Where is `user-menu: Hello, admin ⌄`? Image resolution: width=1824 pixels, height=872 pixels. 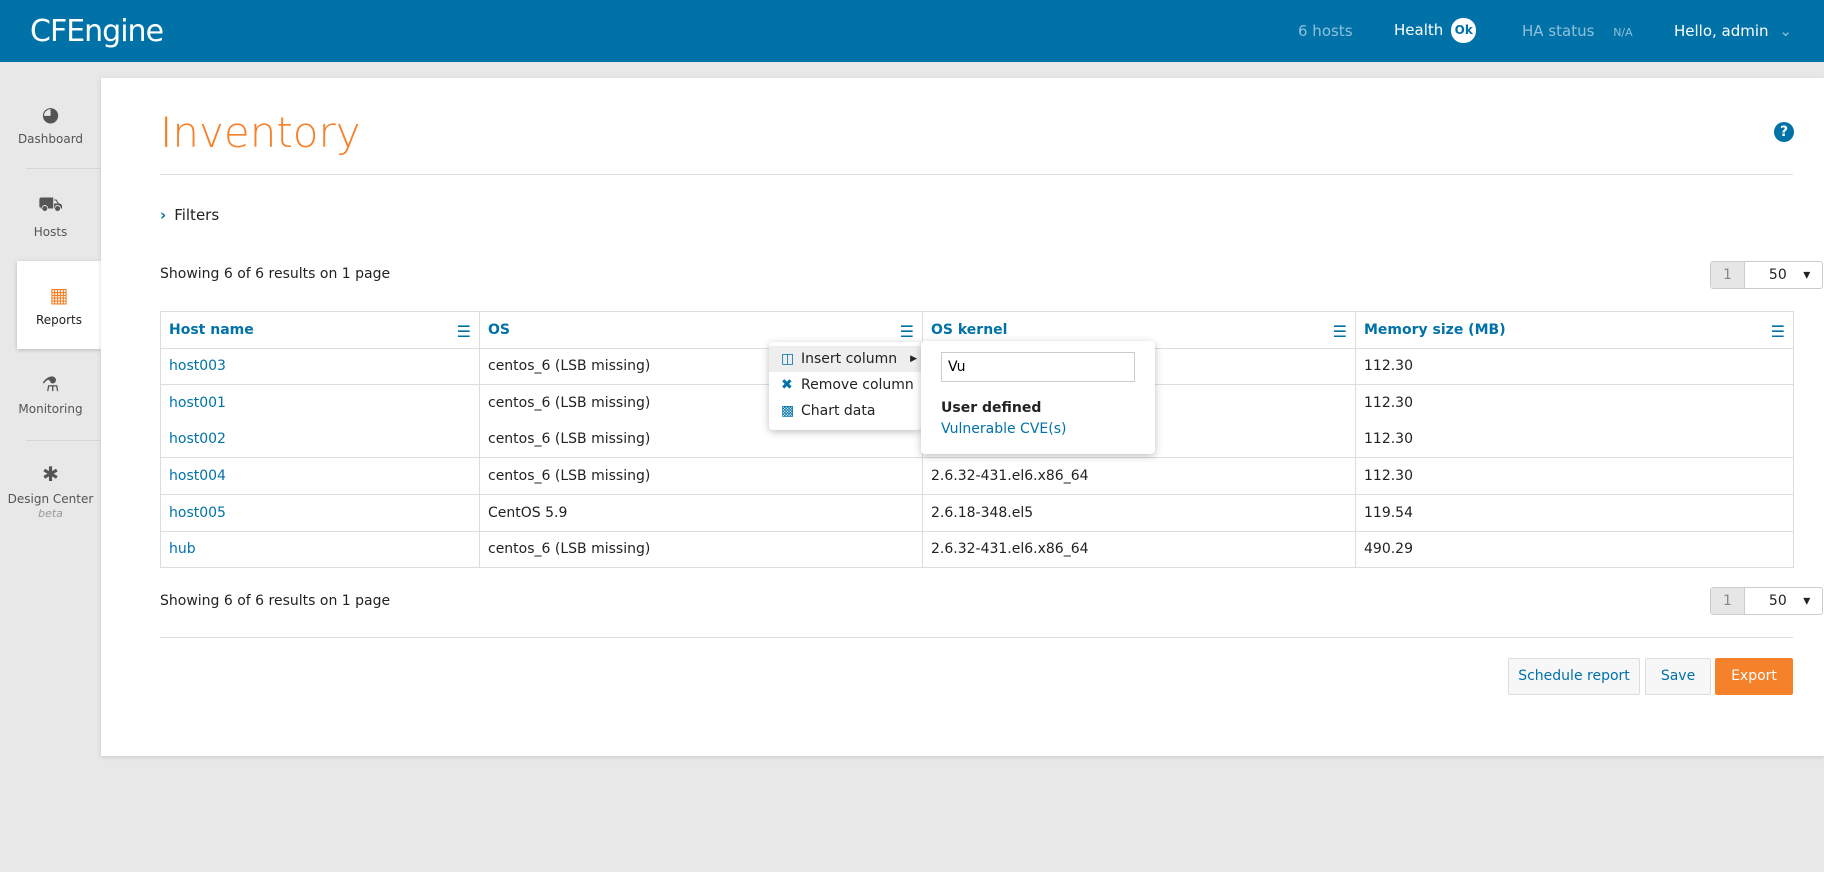
user-menu: Hello, admin ⌄ is located at coordinates (1733, 31).